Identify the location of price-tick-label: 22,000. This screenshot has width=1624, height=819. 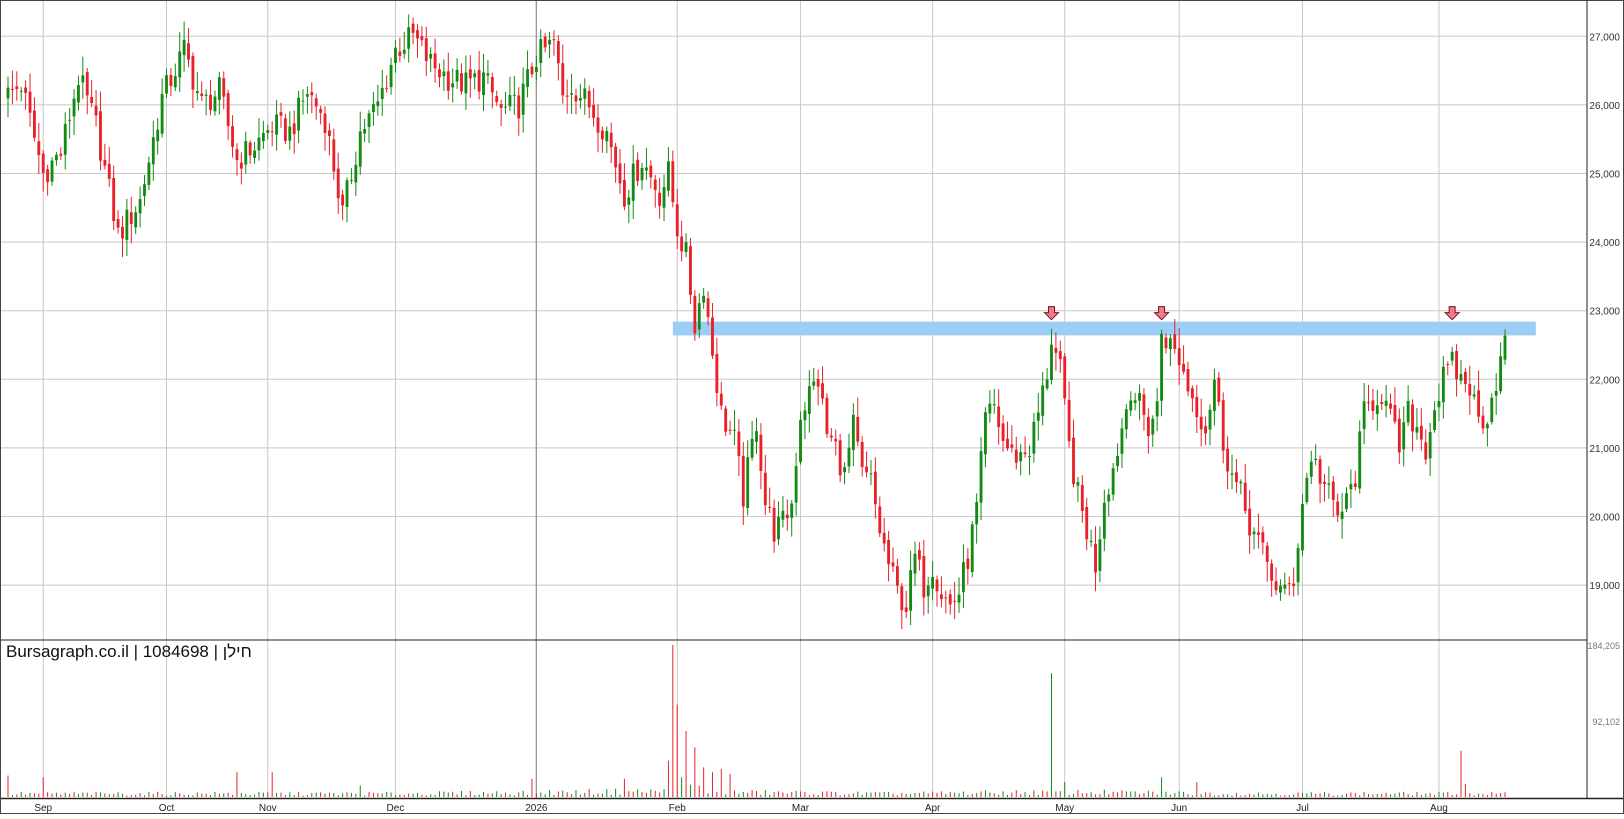
(1604, 380).